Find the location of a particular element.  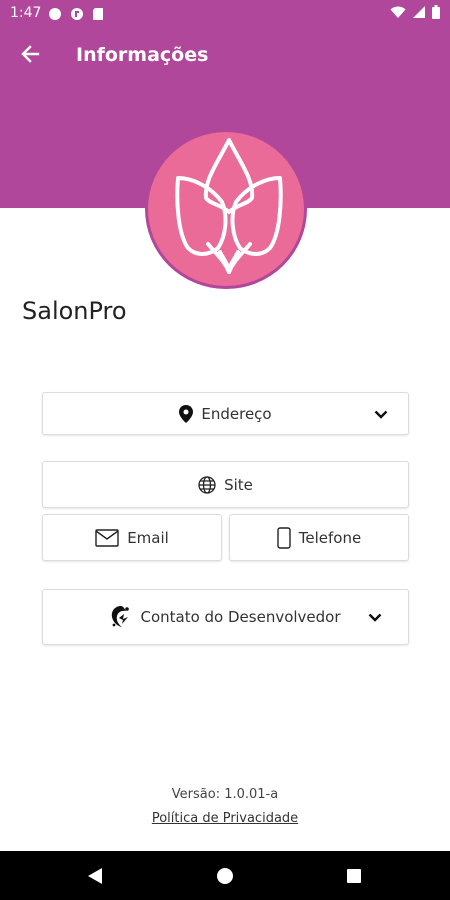

site-label: Site is located at coordinates (238, 484).